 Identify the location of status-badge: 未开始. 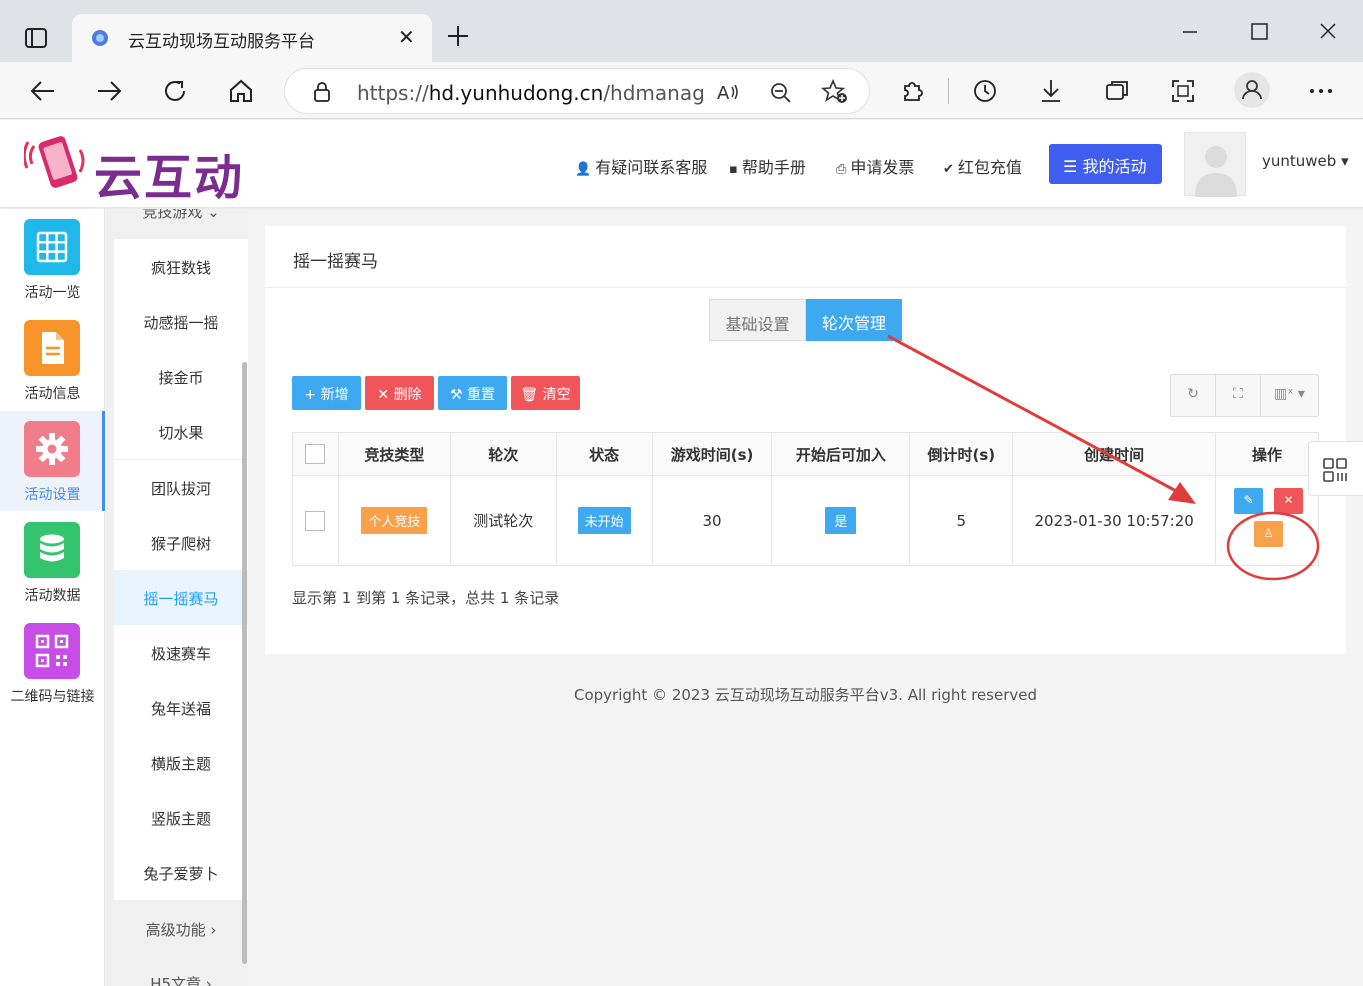
(604, 520).